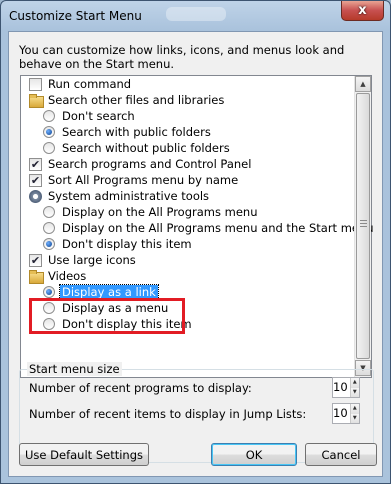 The width and height of the screenshot is (391, 484). Describe the element at coordinates (115, 308) in the screenshot. I see `list-item-label: Display as a menu` at that location.